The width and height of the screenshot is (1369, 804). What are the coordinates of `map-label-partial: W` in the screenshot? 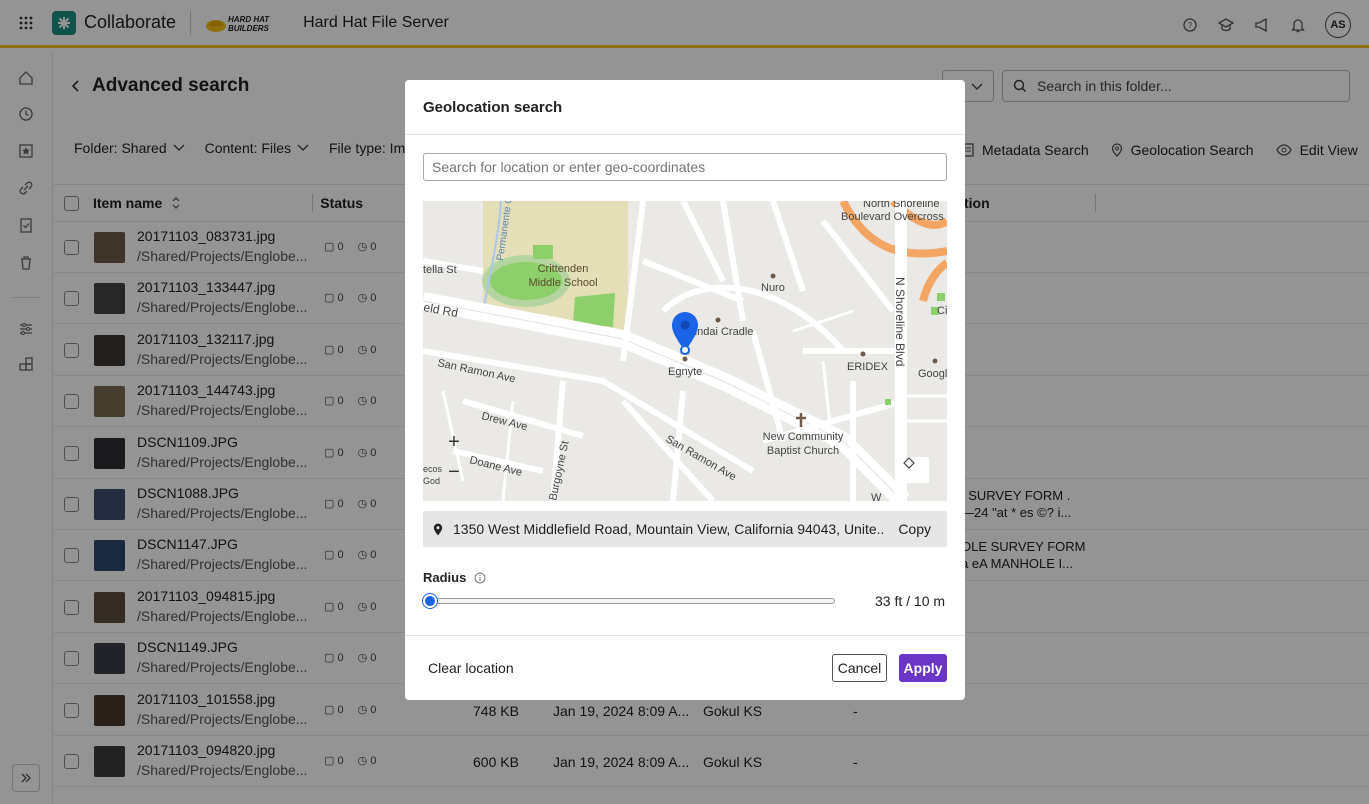 It's located at (876, 496).